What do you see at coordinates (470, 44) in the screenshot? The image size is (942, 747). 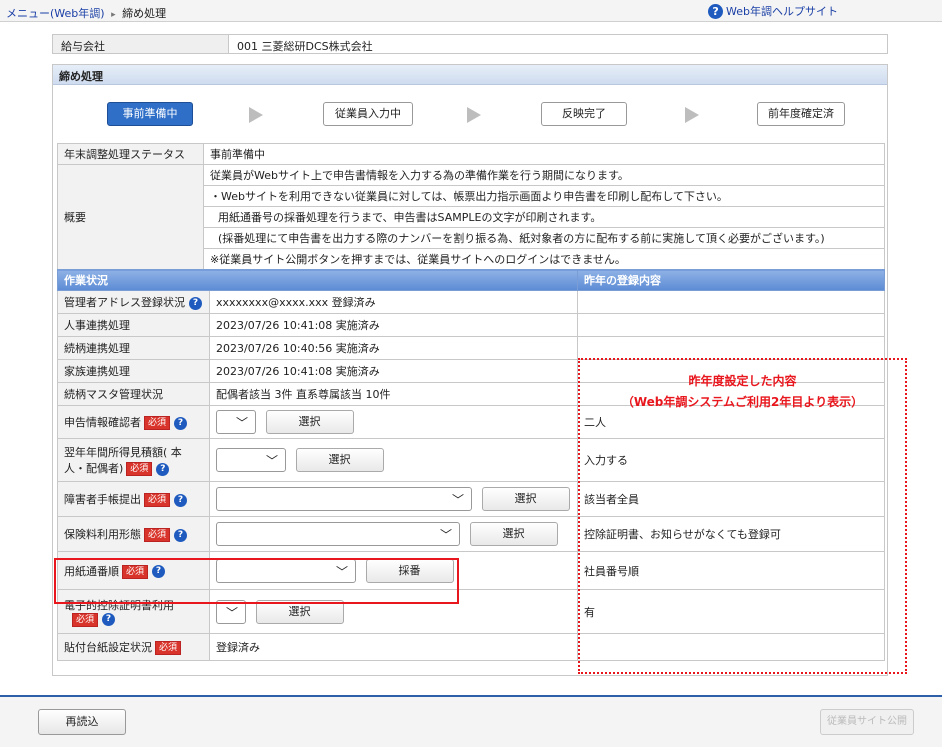 I see `company-row: 給与会社 001 三菱総研DCS株式会社` at bounding box center [470, 44].